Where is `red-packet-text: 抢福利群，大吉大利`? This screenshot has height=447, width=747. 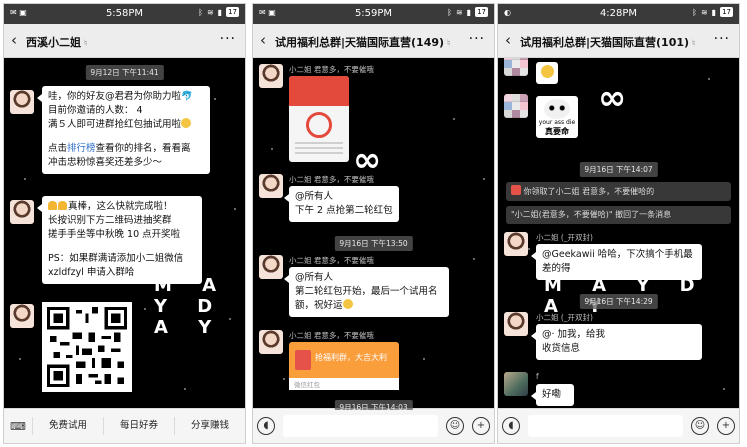
red-packet-text: 抢福利群，大吉大利 is located at coordinates (351, 357).